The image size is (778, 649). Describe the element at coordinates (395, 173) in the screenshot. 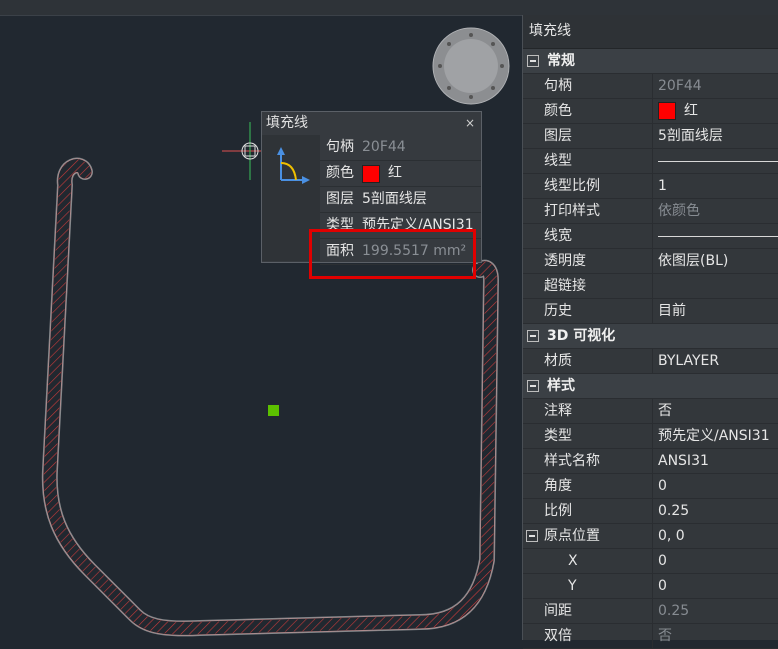

I see `qp-value: 红` at that location.